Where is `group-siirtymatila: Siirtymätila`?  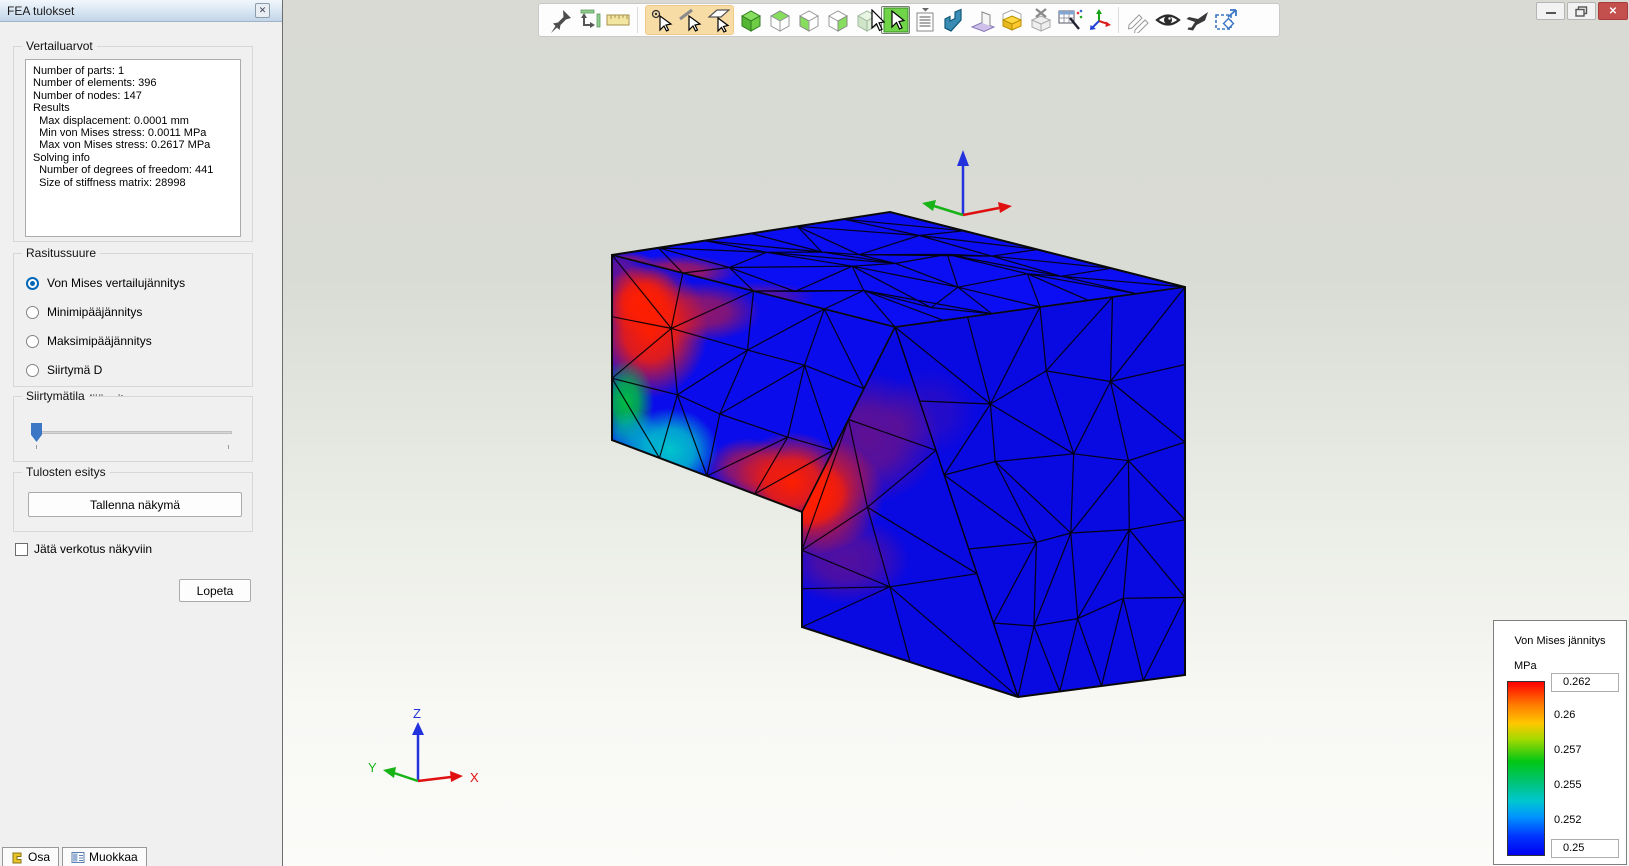
group-siirtymatila: Siirtymätila is located at coordinates (133, 425).